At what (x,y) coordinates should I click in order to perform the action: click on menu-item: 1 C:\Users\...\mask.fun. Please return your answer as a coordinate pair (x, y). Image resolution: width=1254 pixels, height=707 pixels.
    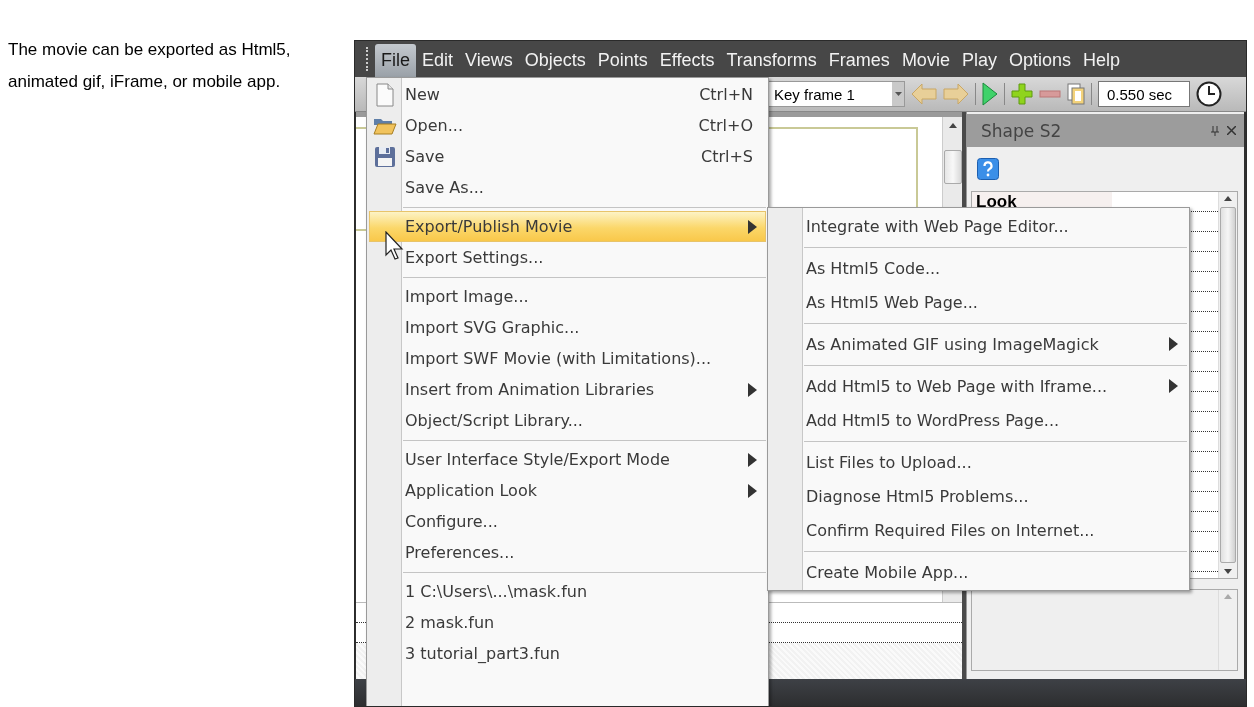
    Looking at the image, I should click on (567, 591).